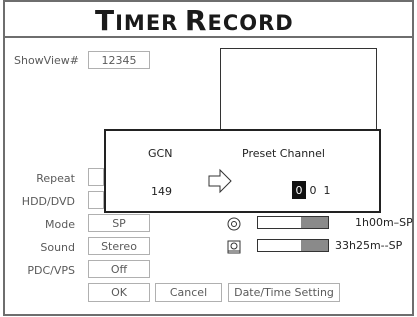 Image resolution: width=417 pixels, height=317 pixels. Describe the element at coordinates (384, 222) in the screenshot. I see `dvd-capacity-text: 1h00m–SP` at that location.